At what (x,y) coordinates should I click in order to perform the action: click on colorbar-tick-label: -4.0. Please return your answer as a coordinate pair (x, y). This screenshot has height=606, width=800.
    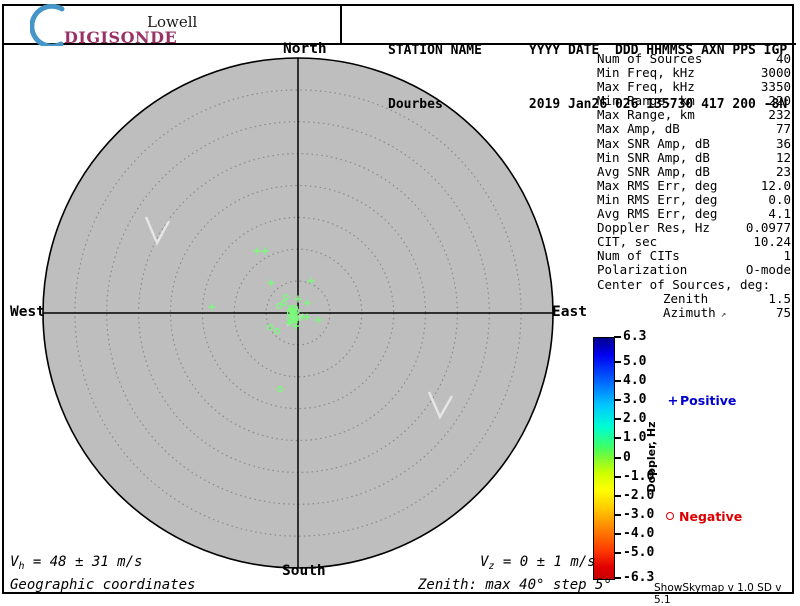
    Looking at the image, I should click on (639, 533).